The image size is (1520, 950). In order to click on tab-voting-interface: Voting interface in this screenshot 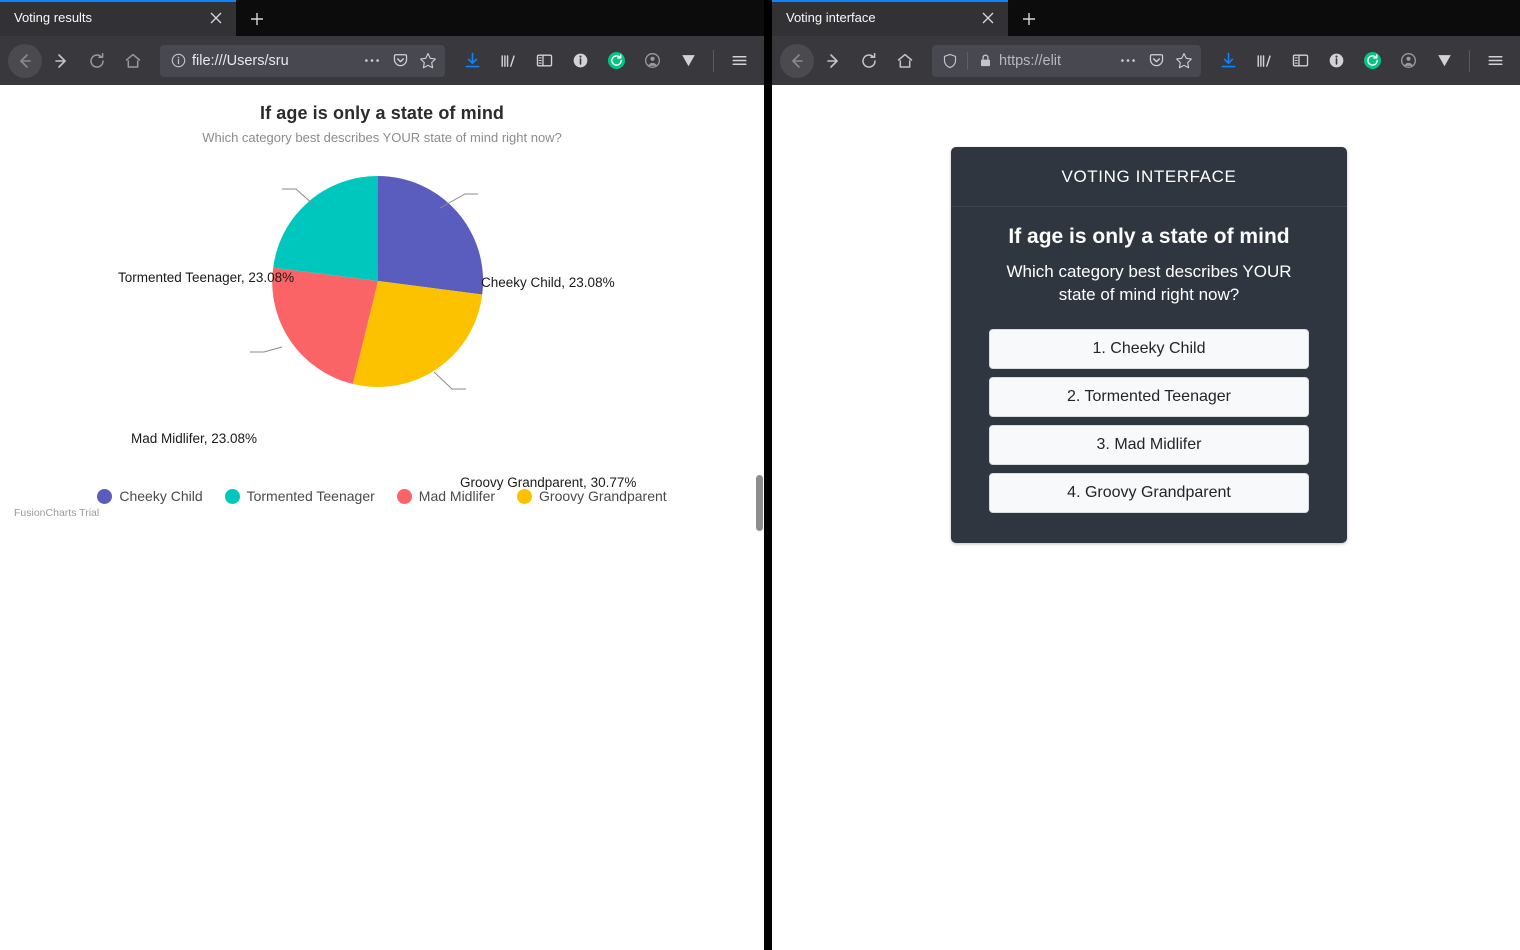, I will do `click(890, 18)`.